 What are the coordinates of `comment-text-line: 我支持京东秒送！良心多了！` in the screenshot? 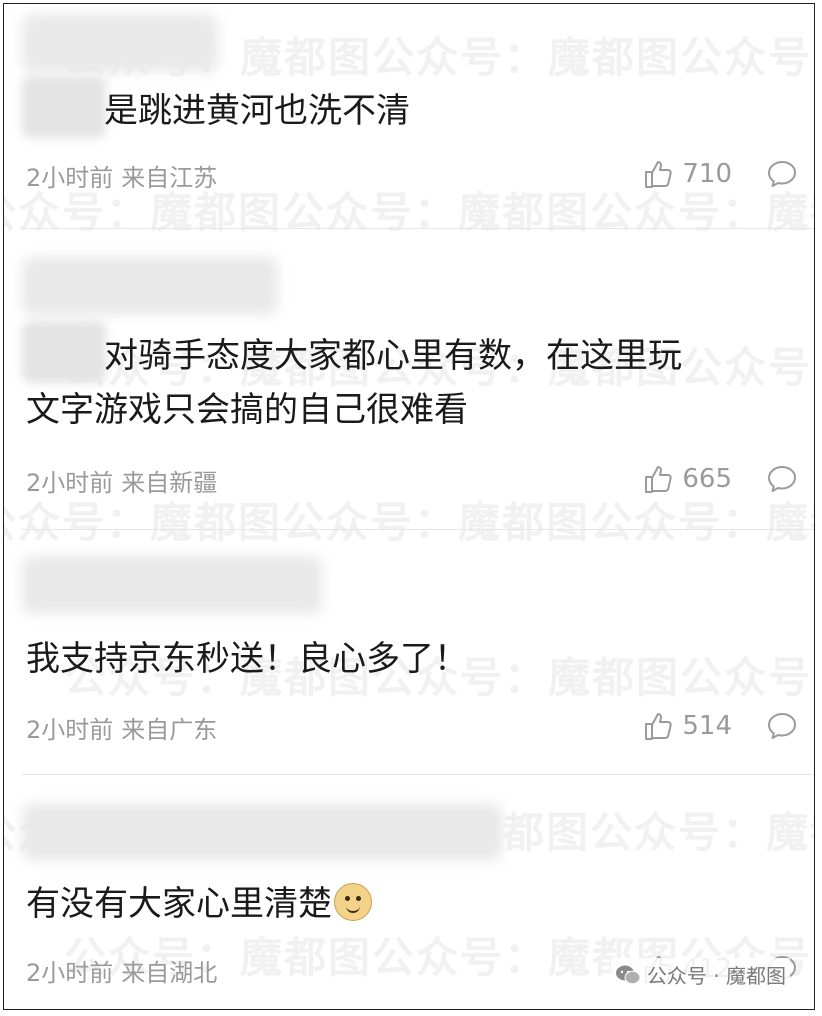 It's located at (247, 659).